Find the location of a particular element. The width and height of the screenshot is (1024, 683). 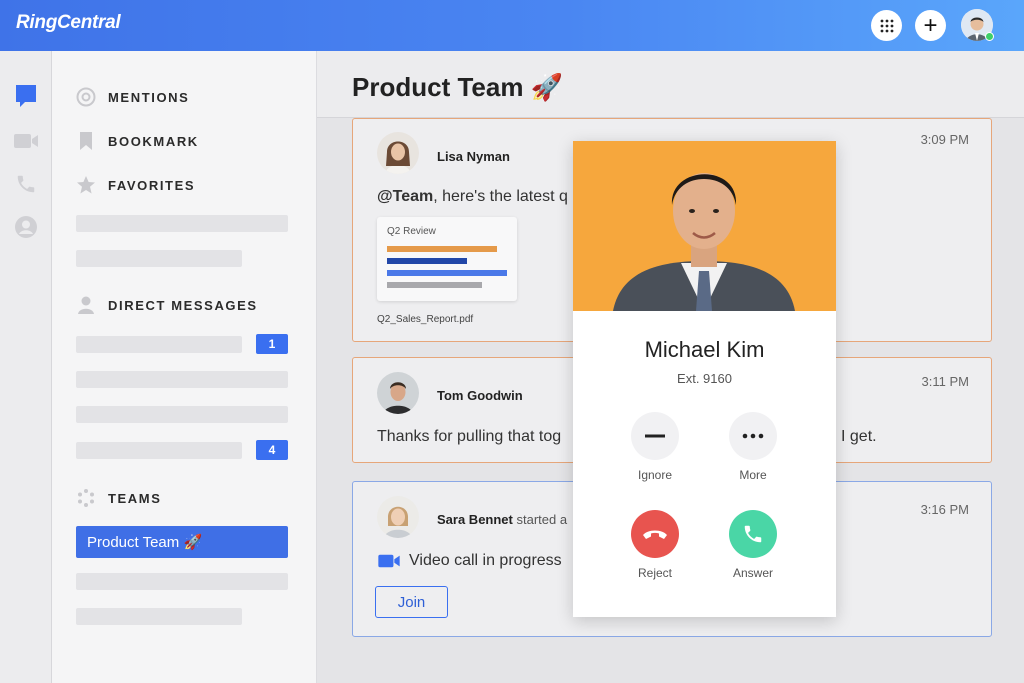

message-text: Video call in progress is located at coordinates (469, 561).